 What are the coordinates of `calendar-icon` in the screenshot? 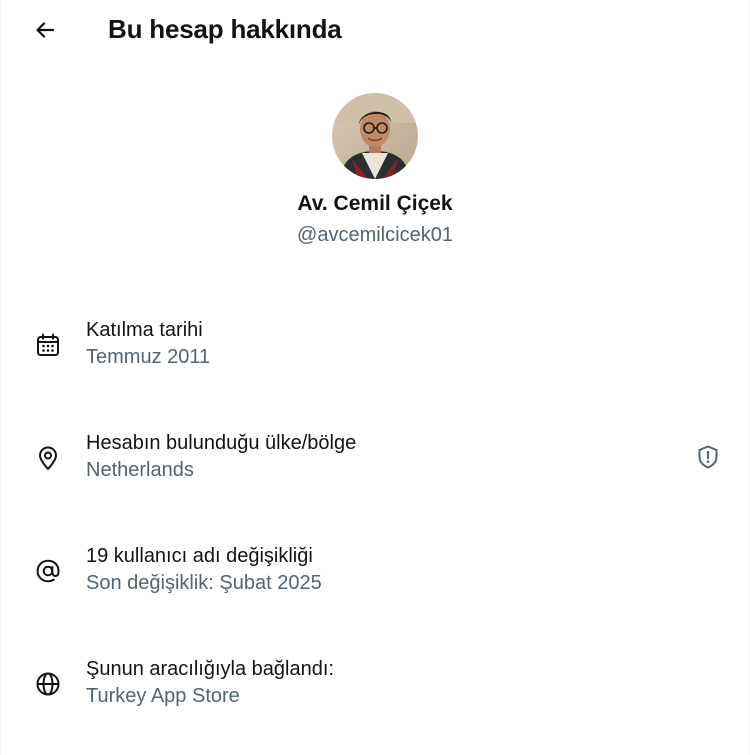 It's located at (48, 345).